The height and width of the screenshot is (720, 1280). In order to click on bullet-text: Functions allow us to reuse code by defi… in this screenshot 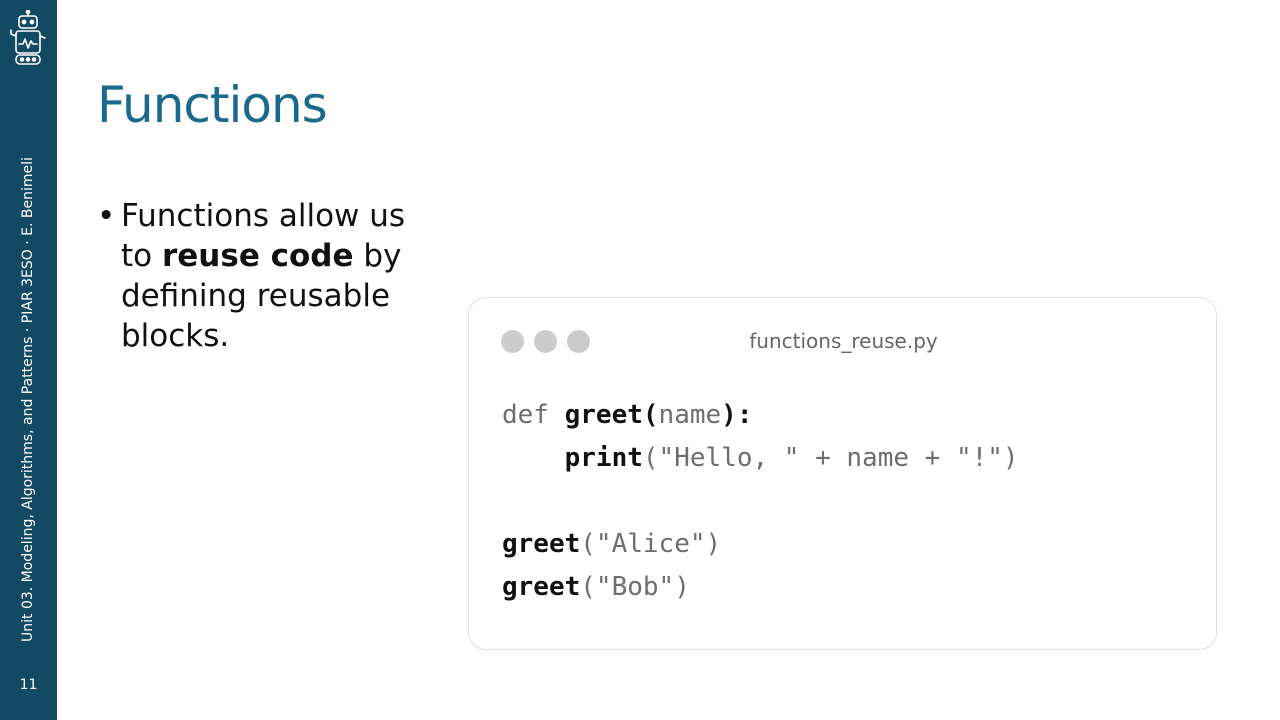, I will do `click(276, 276)`.